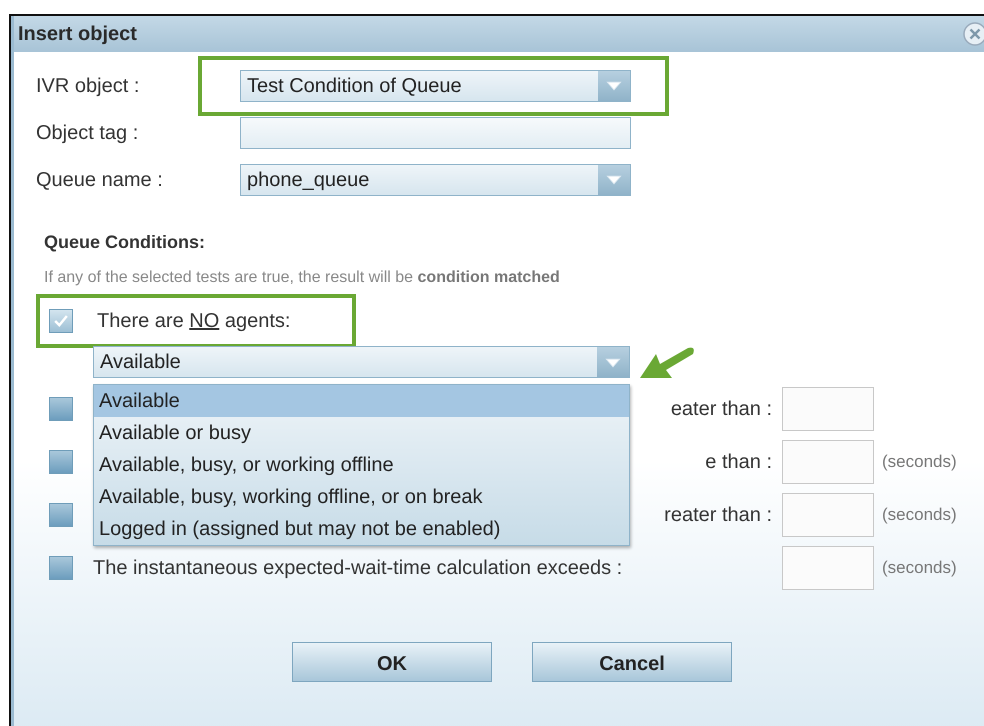  Describe the element at coordinates (718, 515) in the screenshot. I see `condition-label: reater than :` at that location.